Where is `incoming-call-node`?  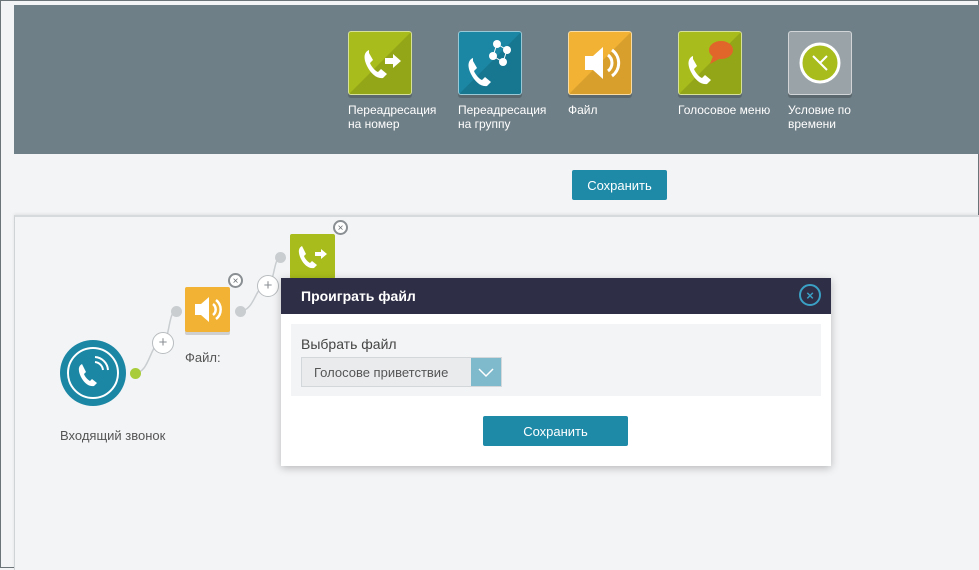 incoming-call-node is located at coordinates (93, 373).